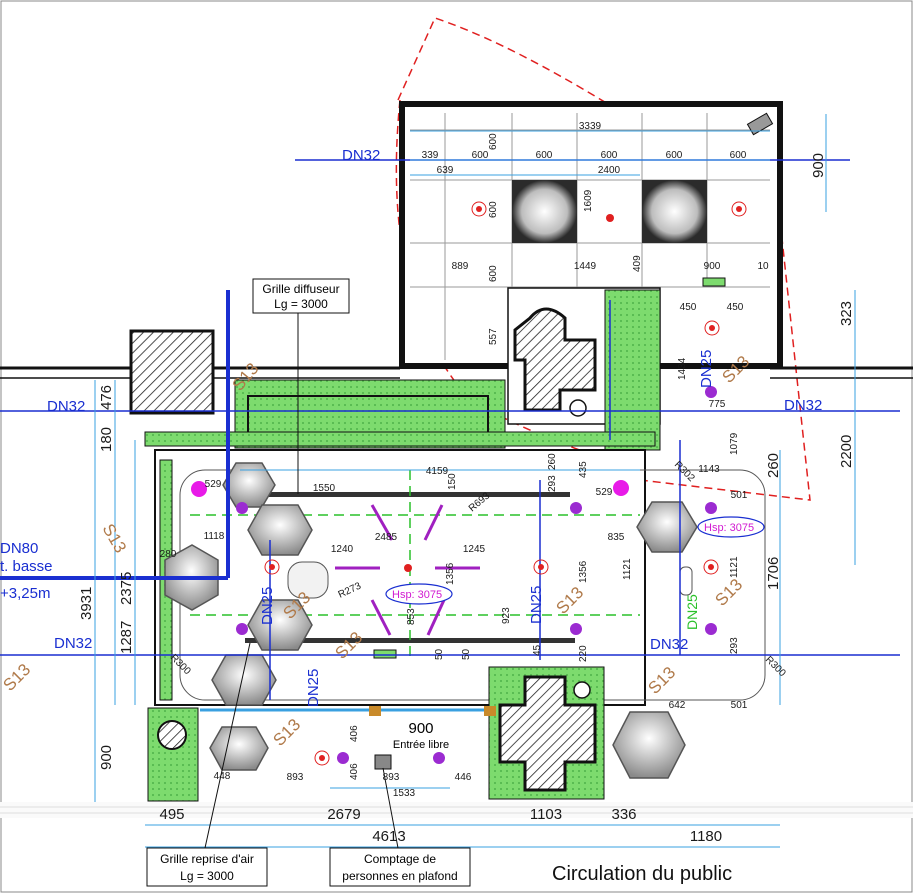  Describe the element at coordinates (400, 439) in the screenshot. I see `green-band` at that location.